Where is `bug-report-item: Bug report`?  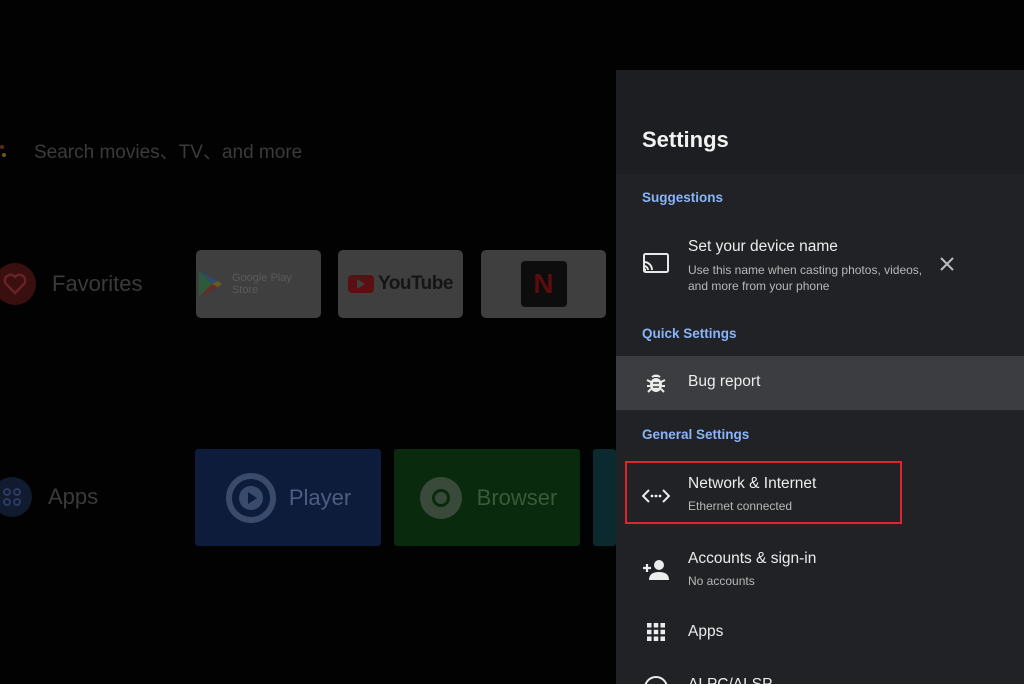 bug-report-item: Bug report is located at coordinates (820, 383).